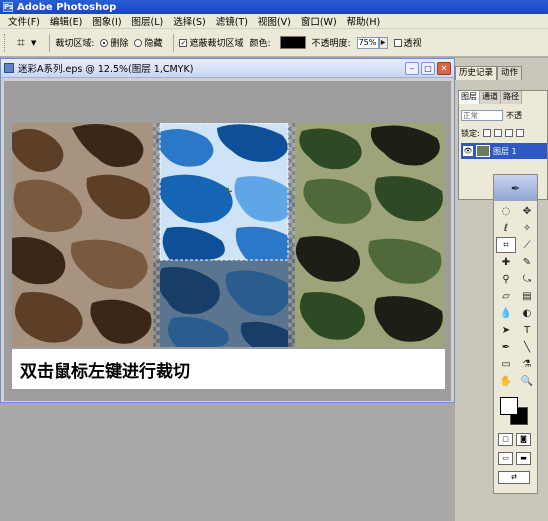 Image resolution: width=548 pixels, height=521 pixels. Describe the element at coordinates (508, 133) in the screenshot. I see `lock-position-icon` at that location.